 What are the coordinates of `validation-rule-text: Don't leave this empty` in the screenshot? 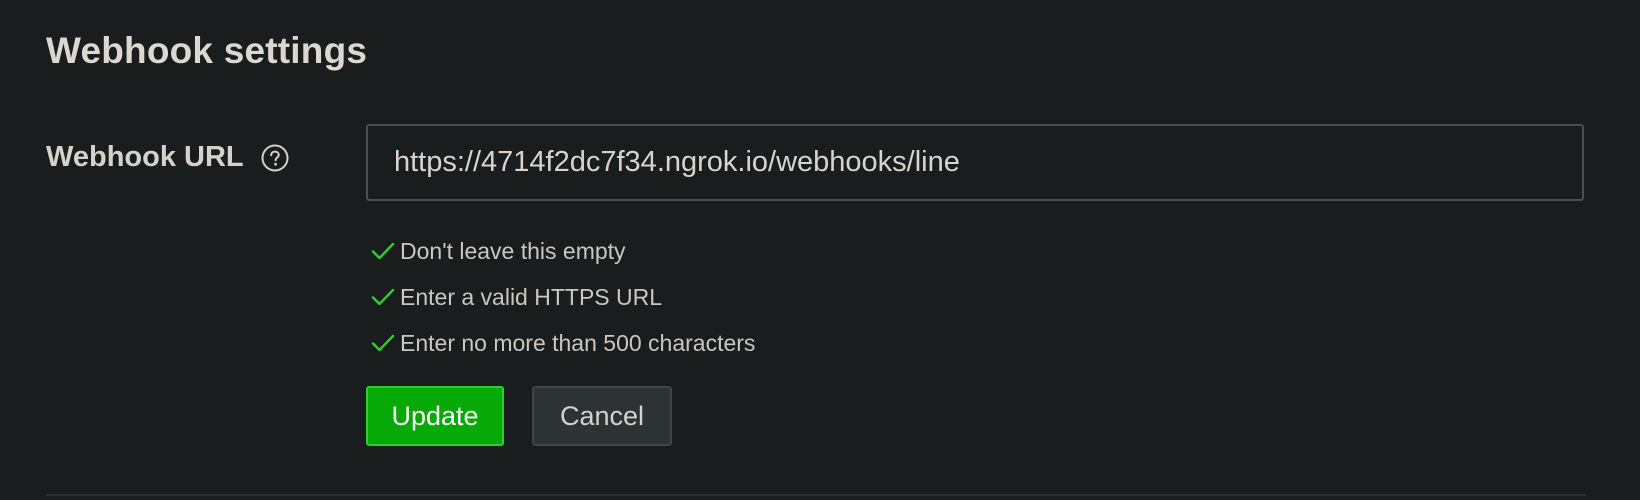 It's located at (513, 250).